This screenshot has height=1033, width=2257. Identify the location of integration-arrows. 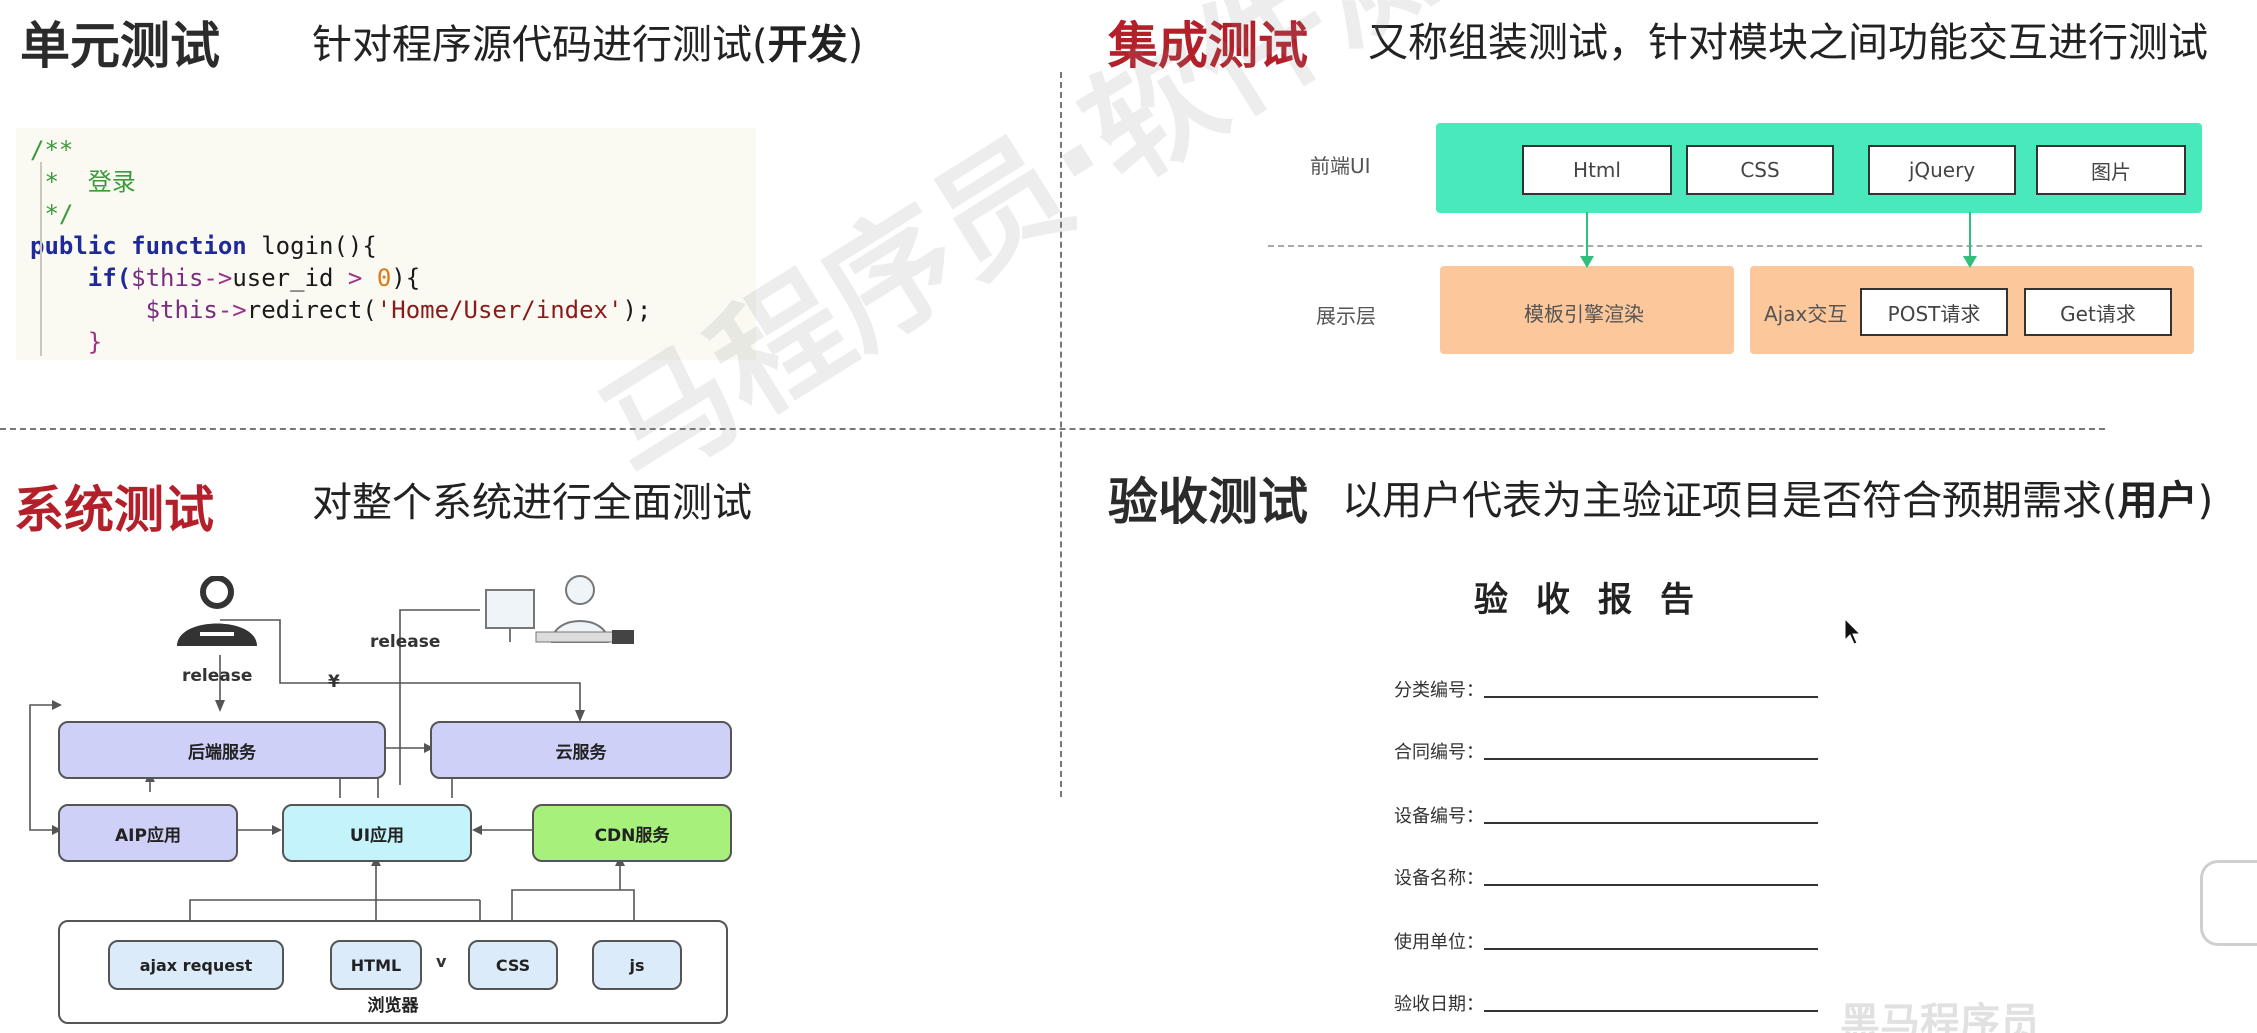
(1778, 240).